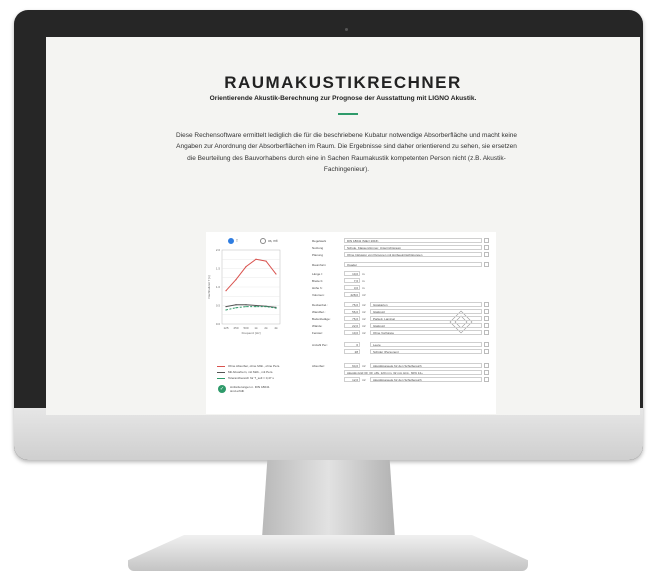 This screenshot has width=657, height=575. Describe the element at coordinates (413, 240) in the screenshot. I see `select-dropdown: DIN 18041 (März 2016)` at that location.